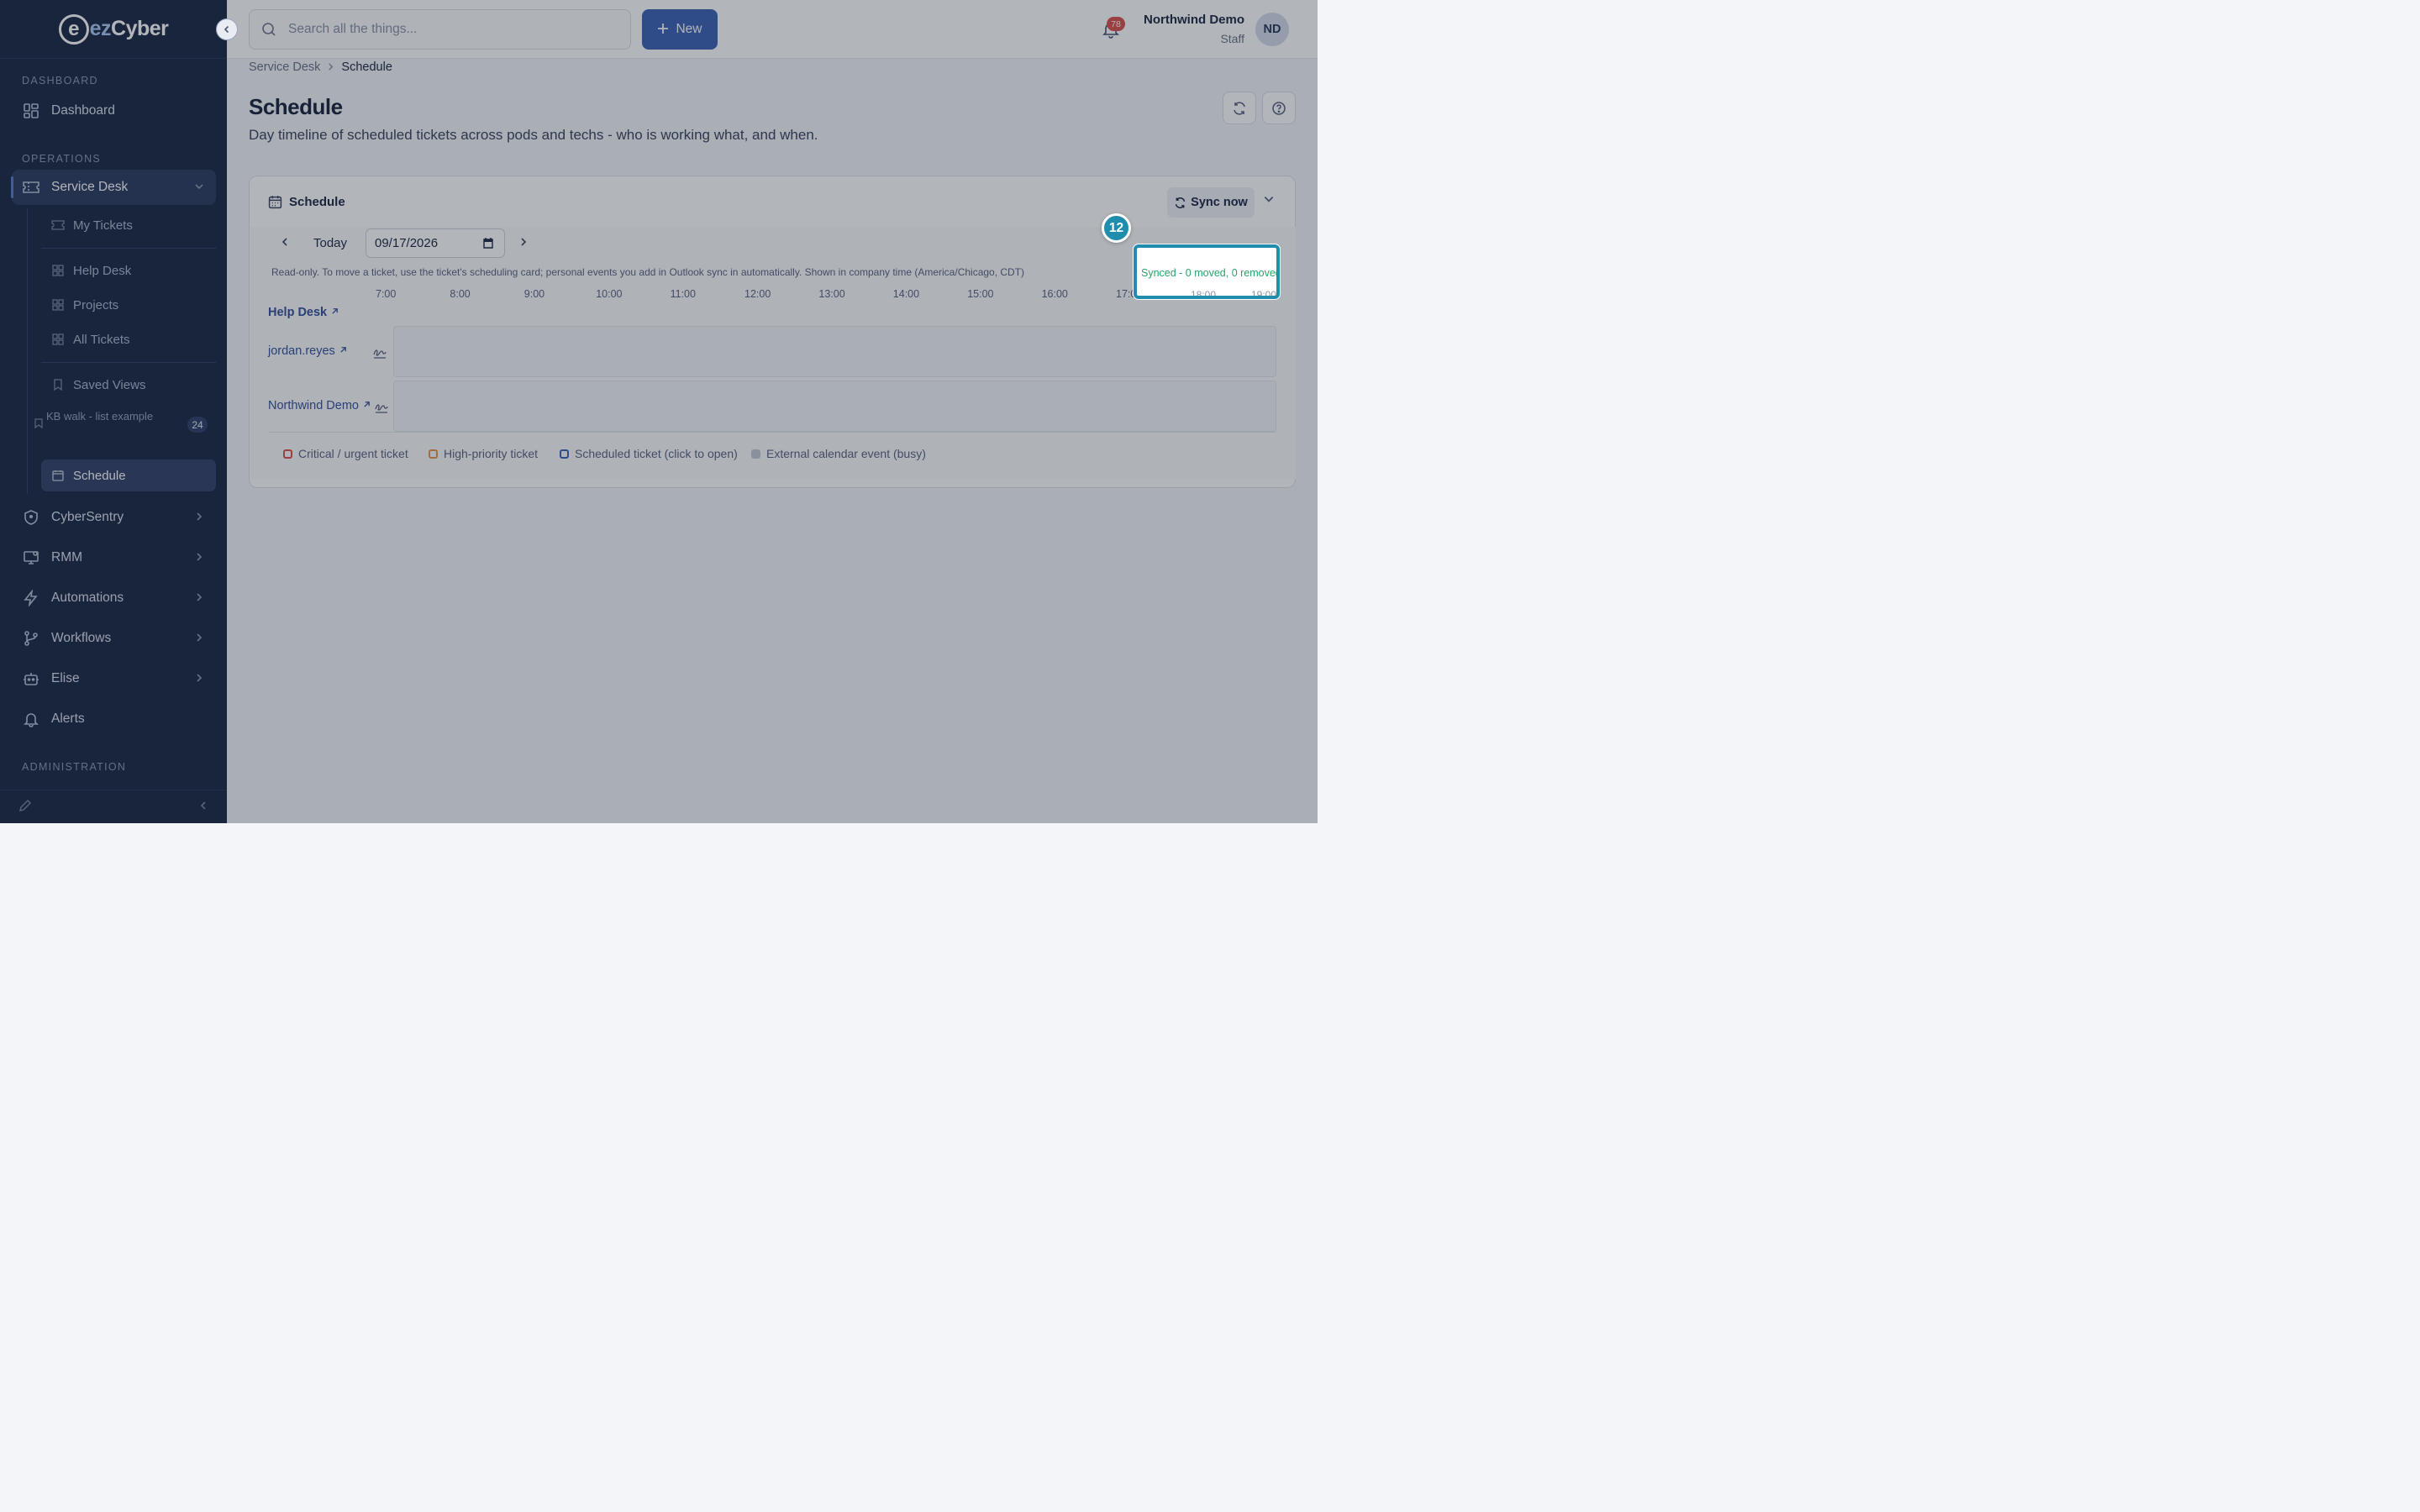 This screenshot has width=2420, height=1512. Describe the element at coordinates (31, 187) in the screenshot. I see `ticket-icon` at that location.